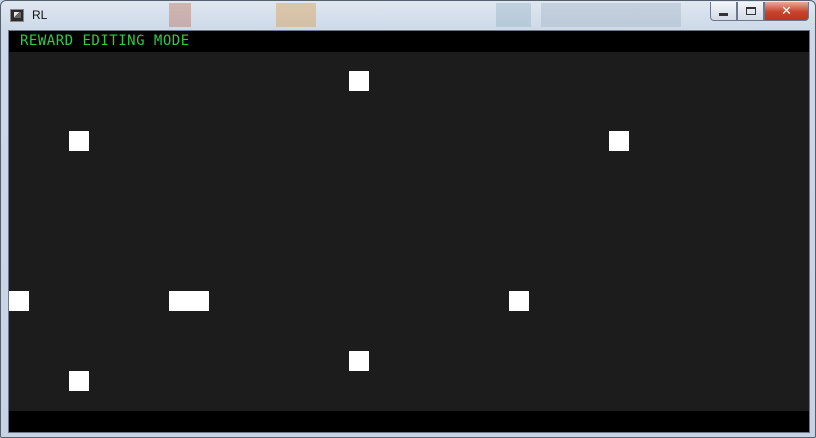  I want to click on maximize-button, so click(750, 11).